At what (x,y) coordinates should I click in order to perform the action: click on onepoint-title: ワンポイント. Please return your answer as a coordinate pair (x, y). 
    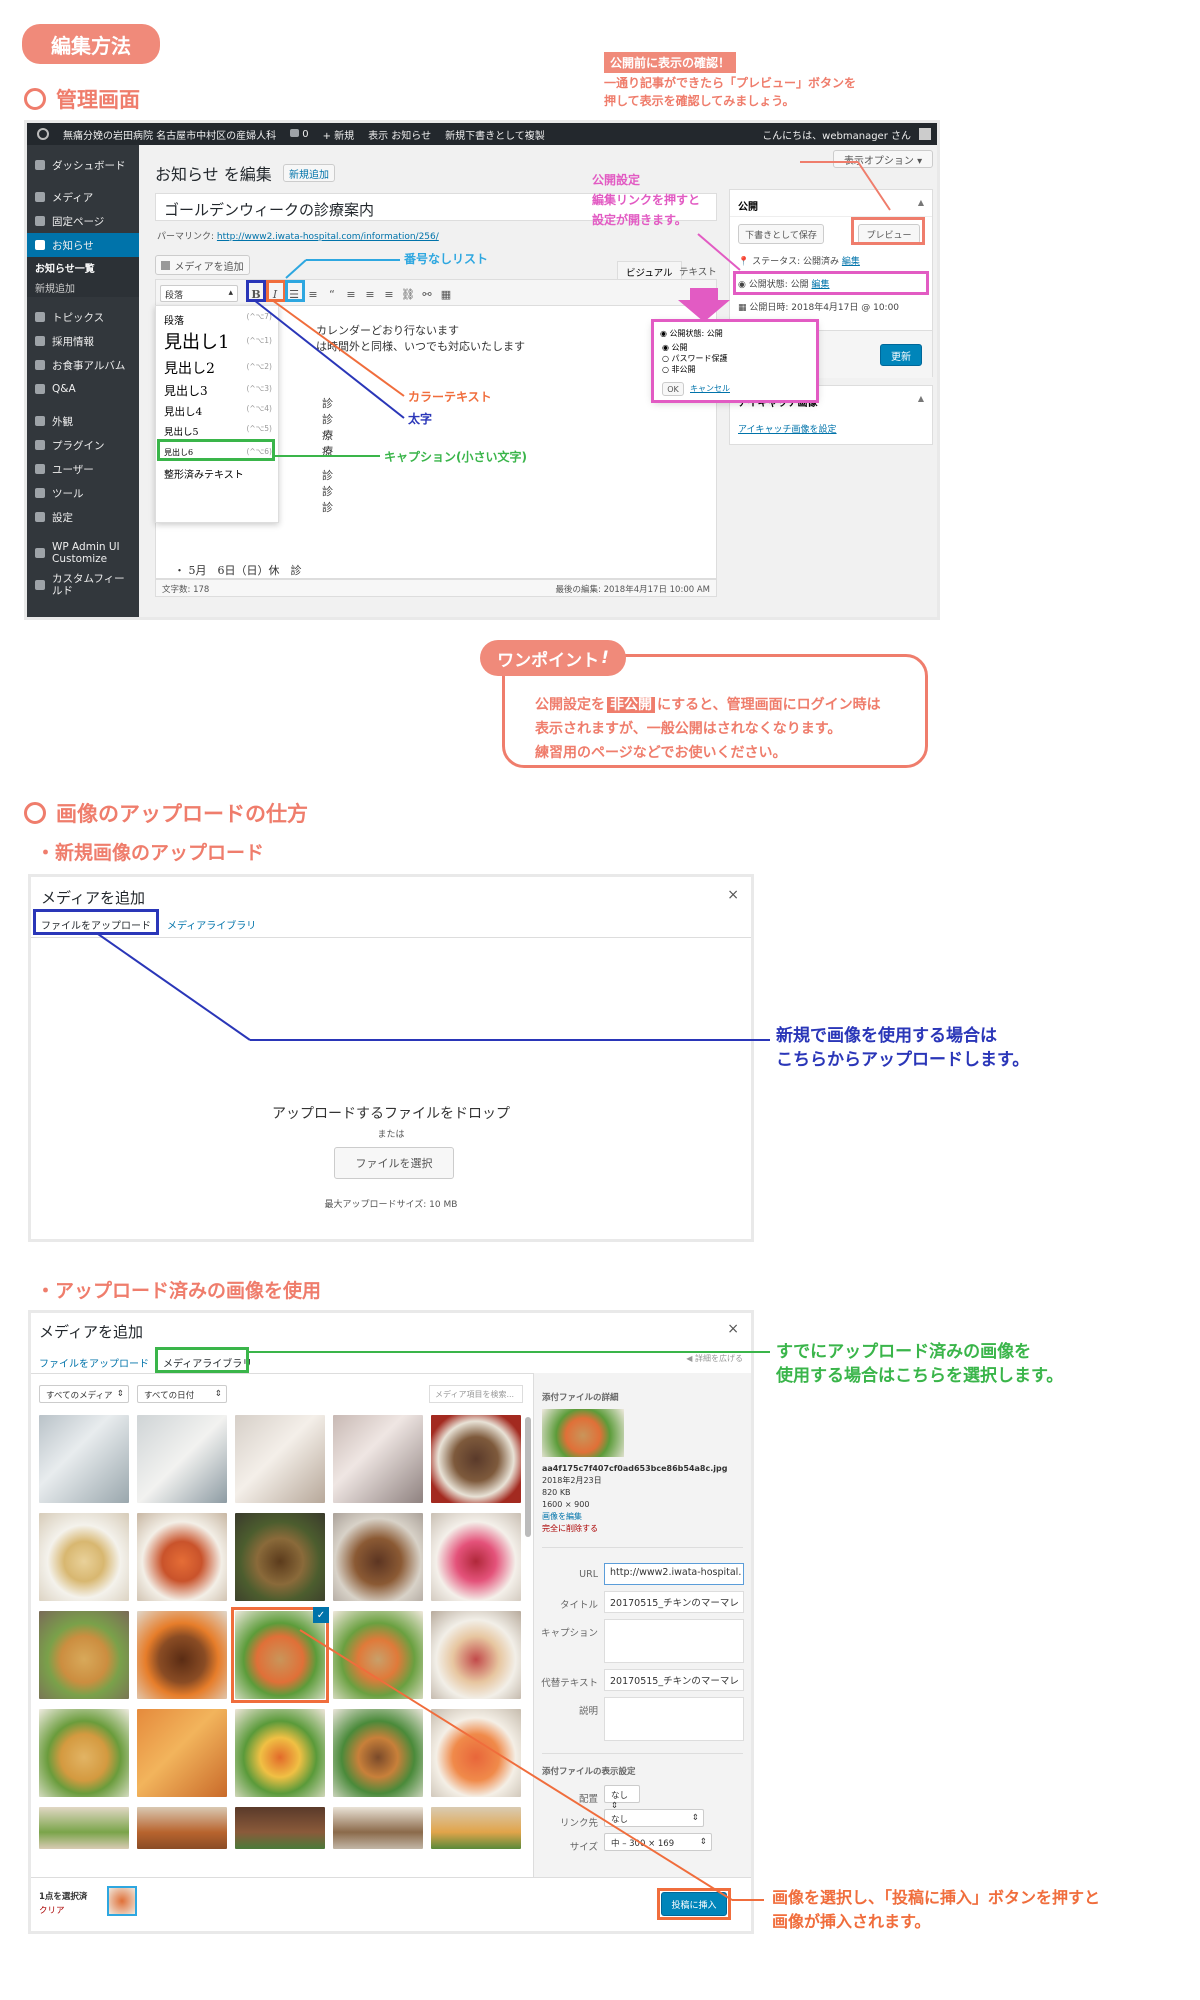
    Looking at the image, I should click on (548, 660).